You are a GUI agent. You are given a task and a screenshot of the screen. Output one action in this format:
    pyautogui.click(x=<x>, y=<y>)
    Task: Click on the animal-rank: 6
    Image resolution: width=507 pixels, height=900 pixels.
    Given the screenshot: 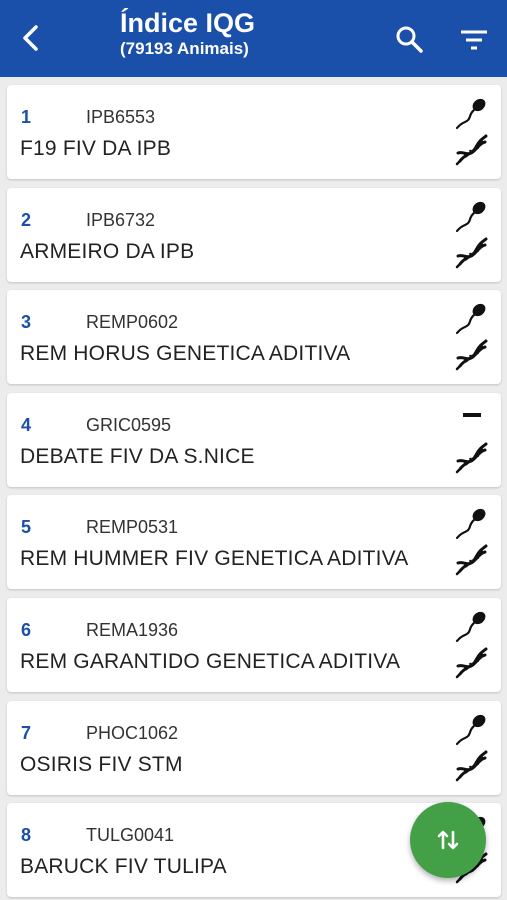 What is the action you would take?
    pyautogui.click(x=26, y=630)
    